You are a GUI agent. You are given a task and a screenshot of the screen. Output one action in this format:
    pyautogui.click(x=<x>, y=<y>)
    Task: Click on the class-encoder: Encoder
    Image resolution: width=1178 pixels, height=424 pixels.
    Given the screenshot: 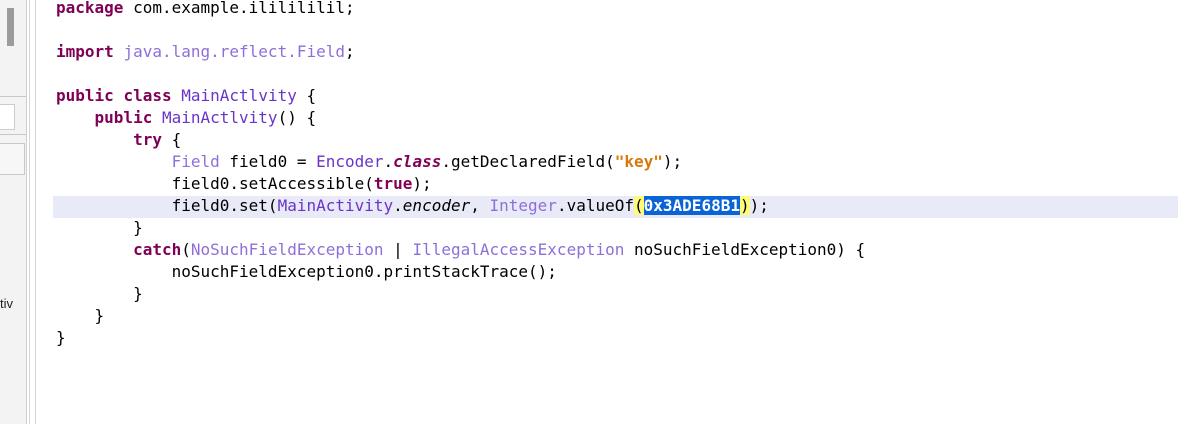 What is the action you would take?
    pyautogui.click(x=349, y=161)
    